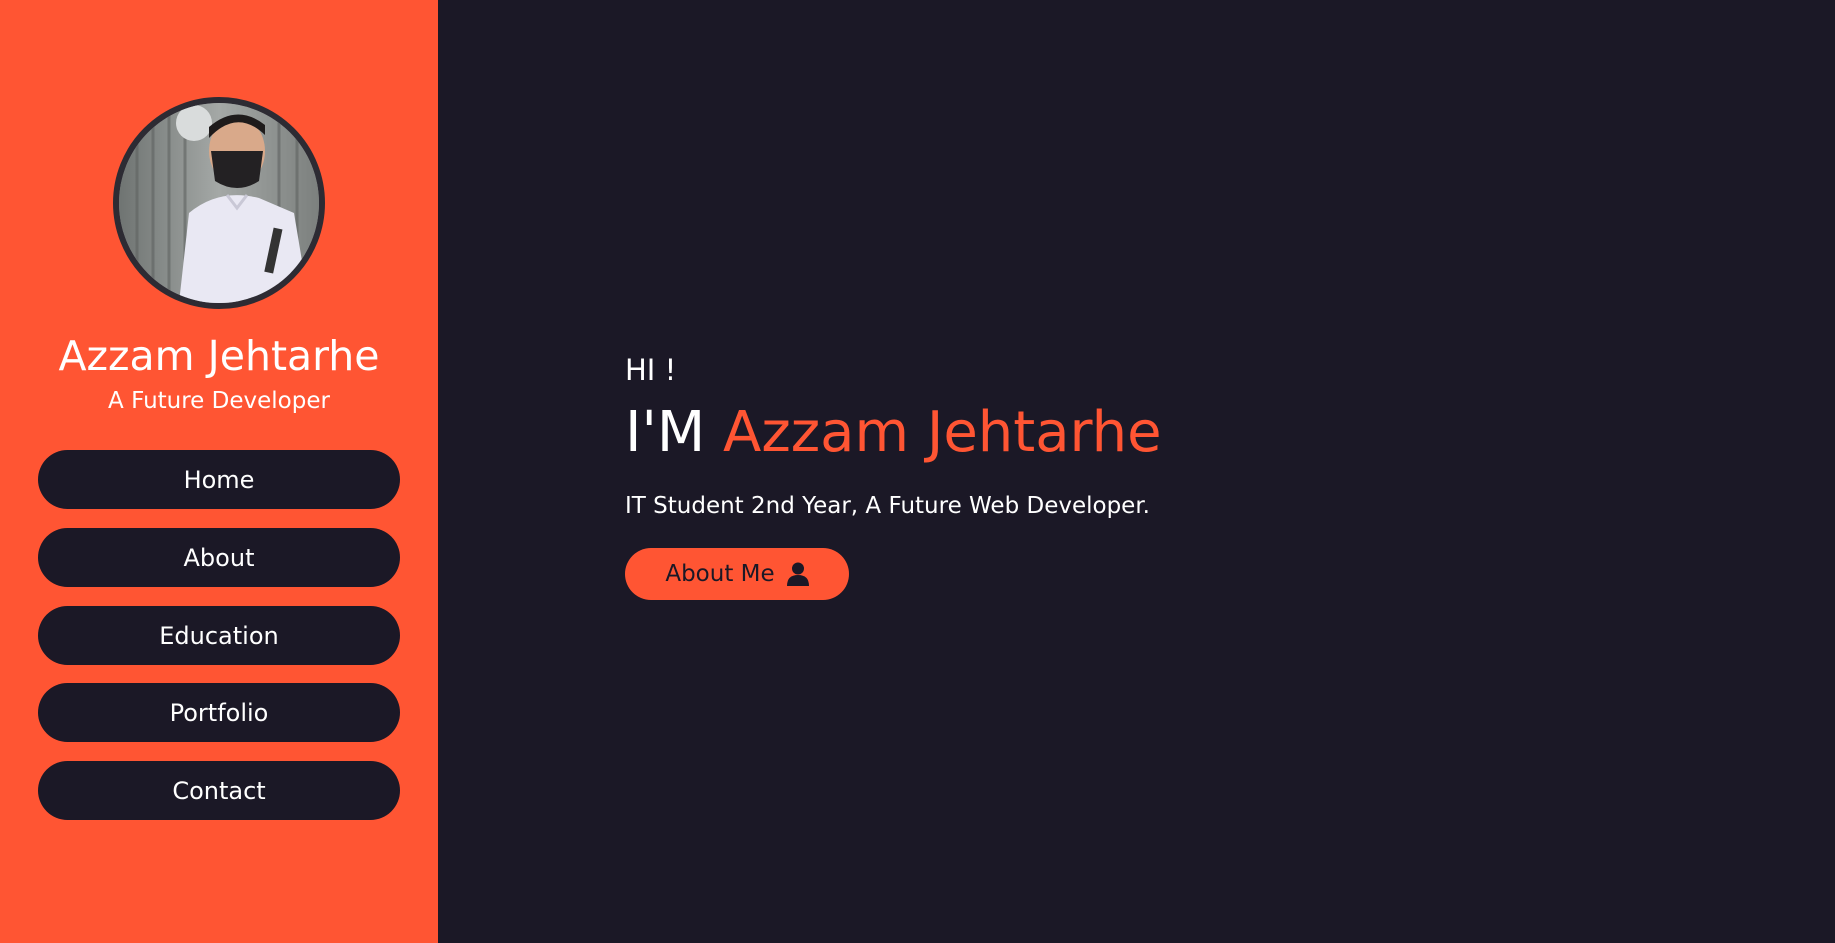  Describe the element at coordinates (219, 401) in the screenshot. I see `profile-role: A Future Developer` at that location.